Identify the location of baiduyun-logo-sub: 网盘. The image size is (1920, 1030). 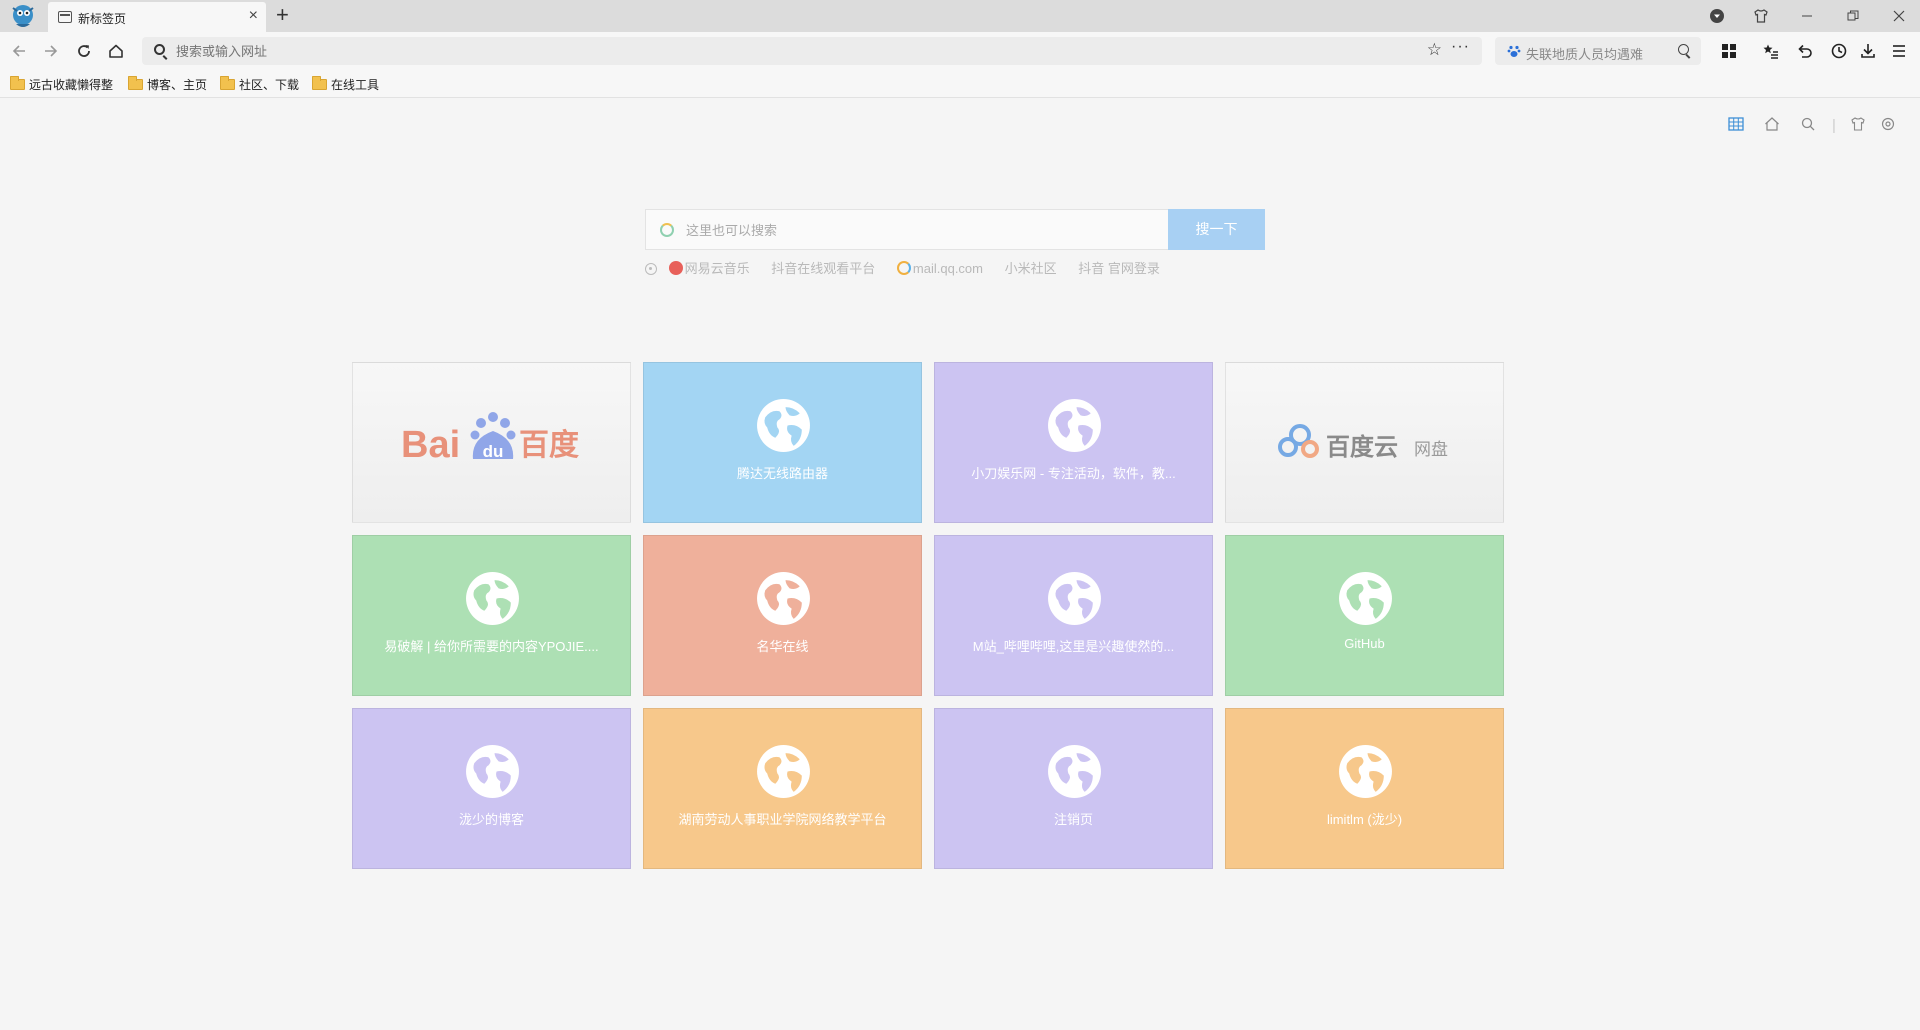
(1431, 450).